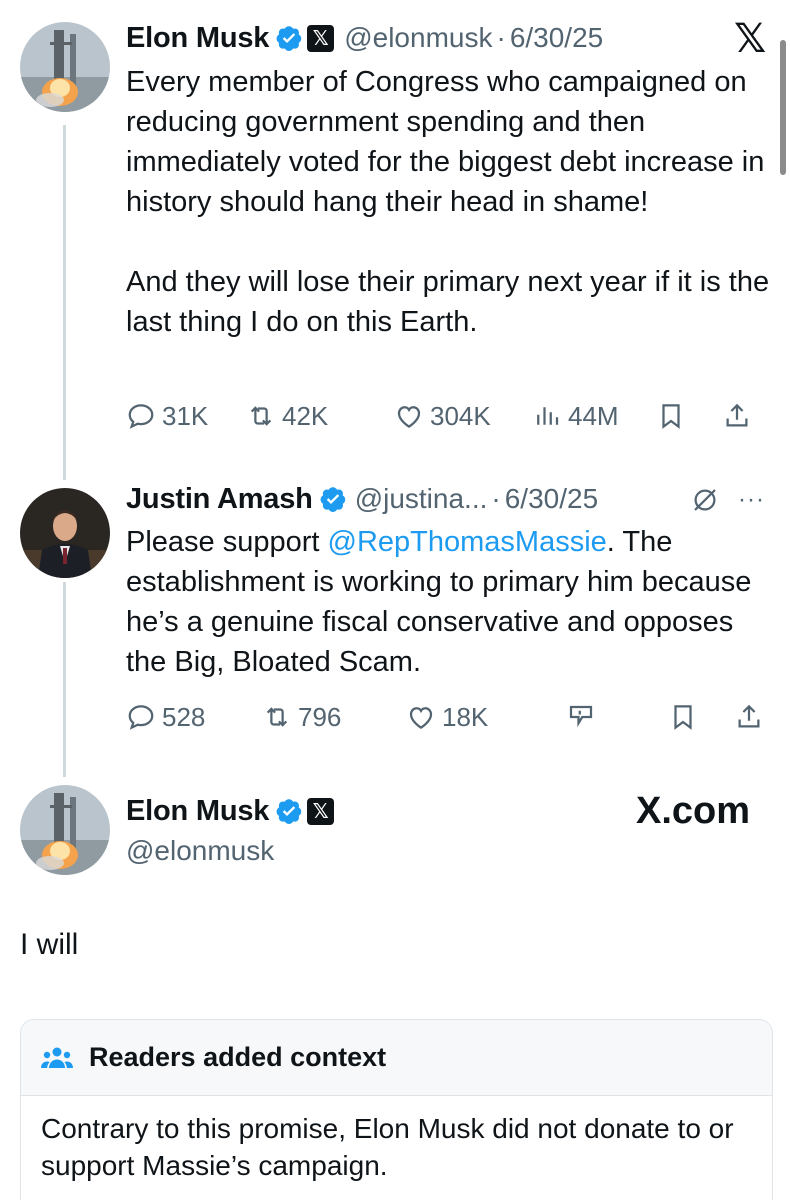 The image size is (790, 1200). What do you see at coordinates (581, 716) in the screenshot?
I see `note-icon` at bounding box center [581, 716].